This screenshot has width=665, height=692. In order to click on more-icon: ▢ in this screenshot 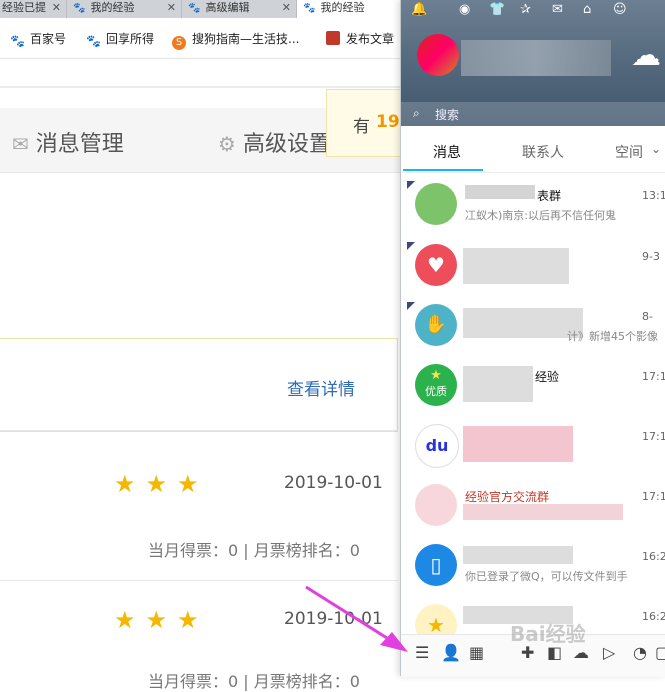, I will do `click(660, 652)`.